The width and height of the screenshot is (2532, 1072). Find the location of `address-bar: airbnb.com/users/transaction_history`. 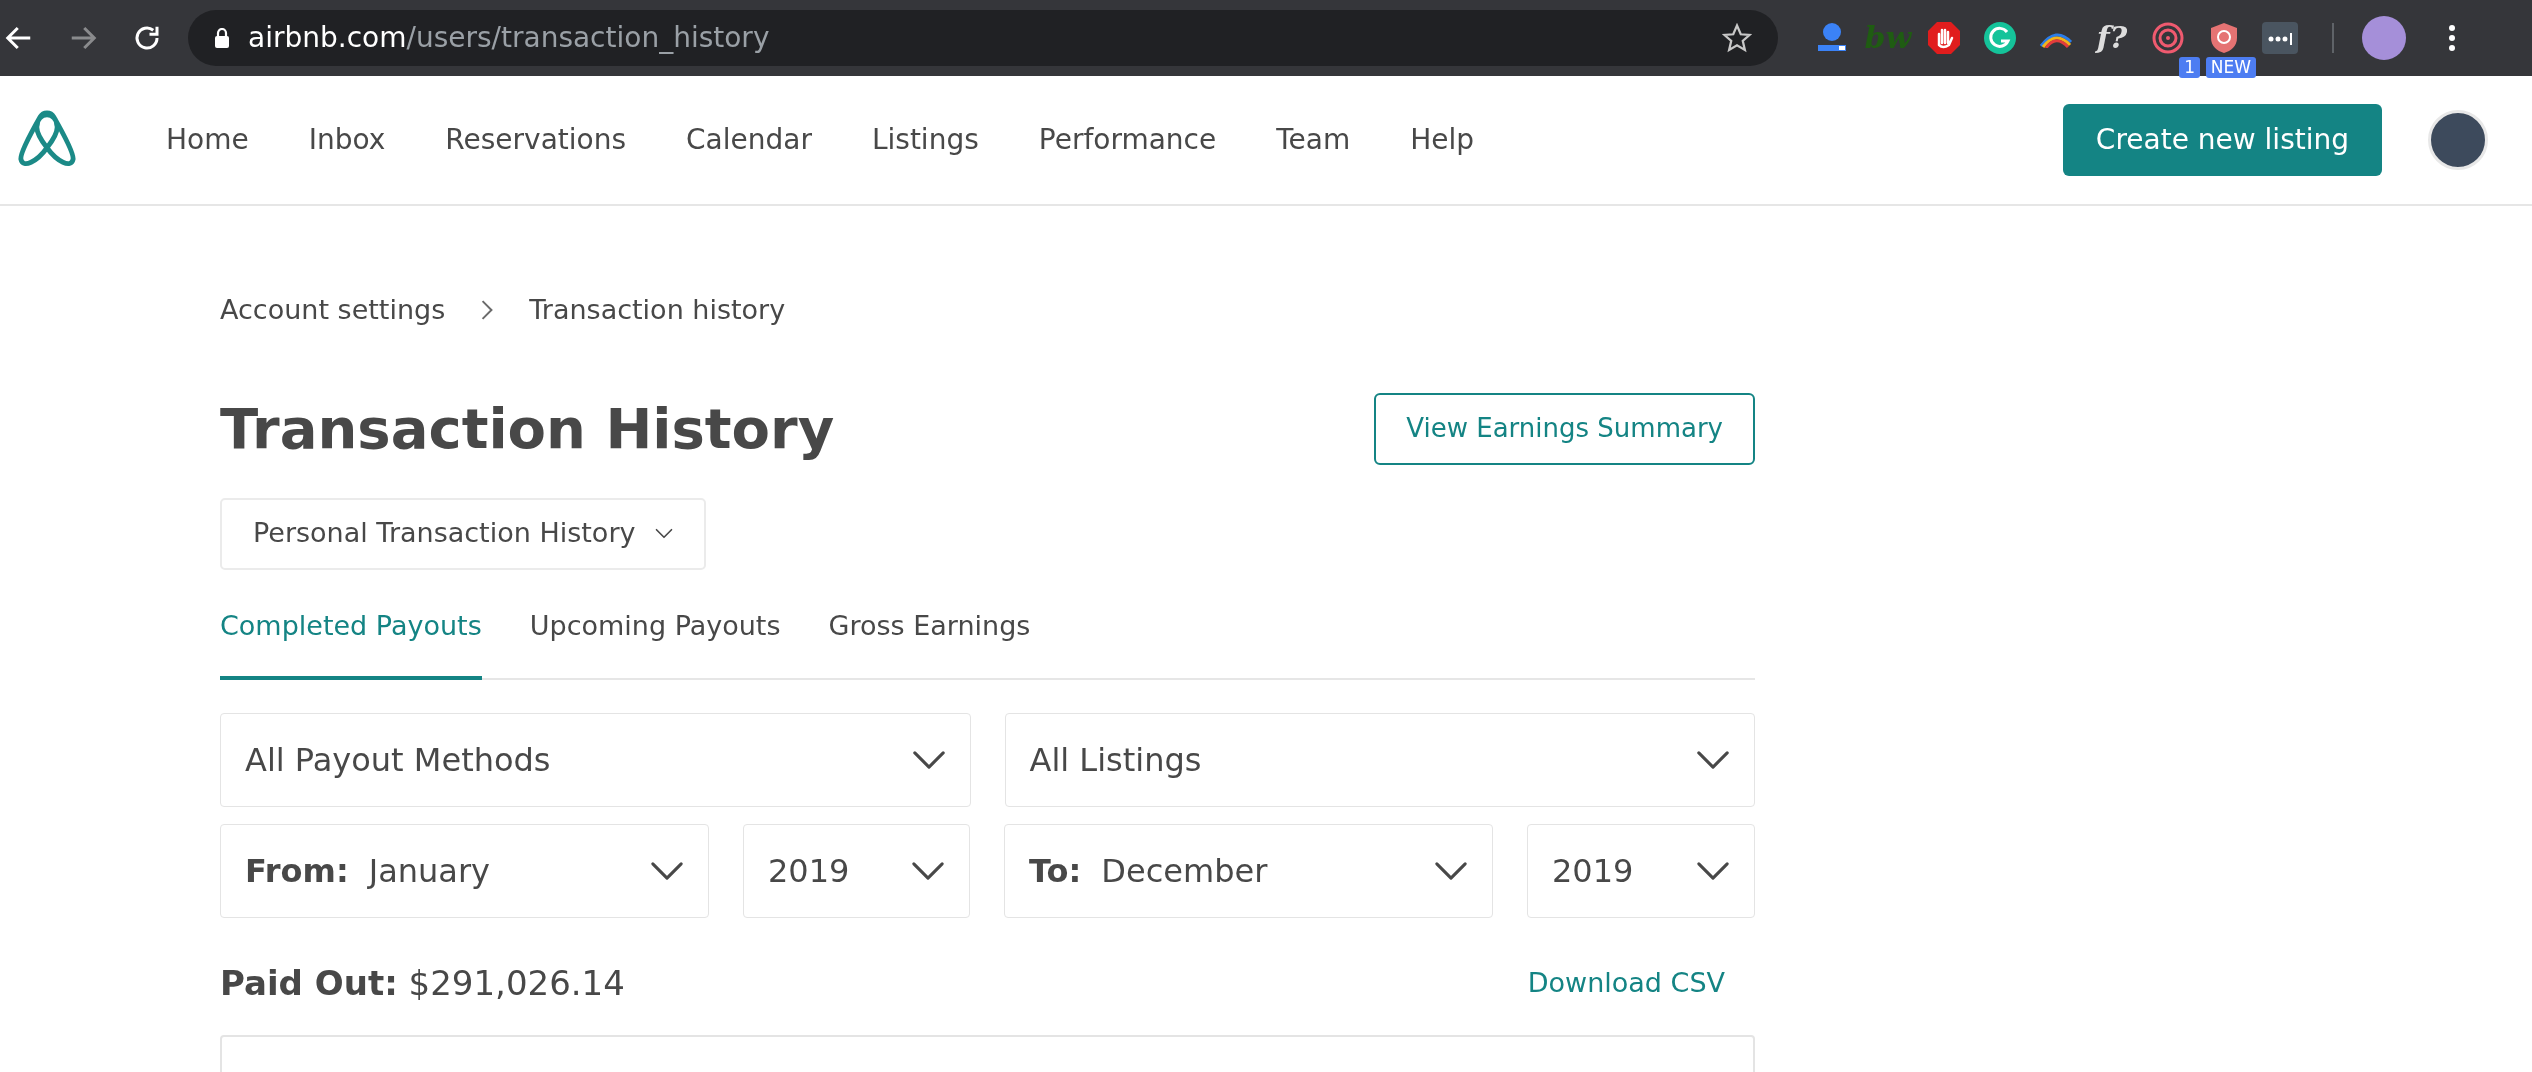

address-bar: airbnb.com/users/transaction_history is located at coordinates (983, 38).